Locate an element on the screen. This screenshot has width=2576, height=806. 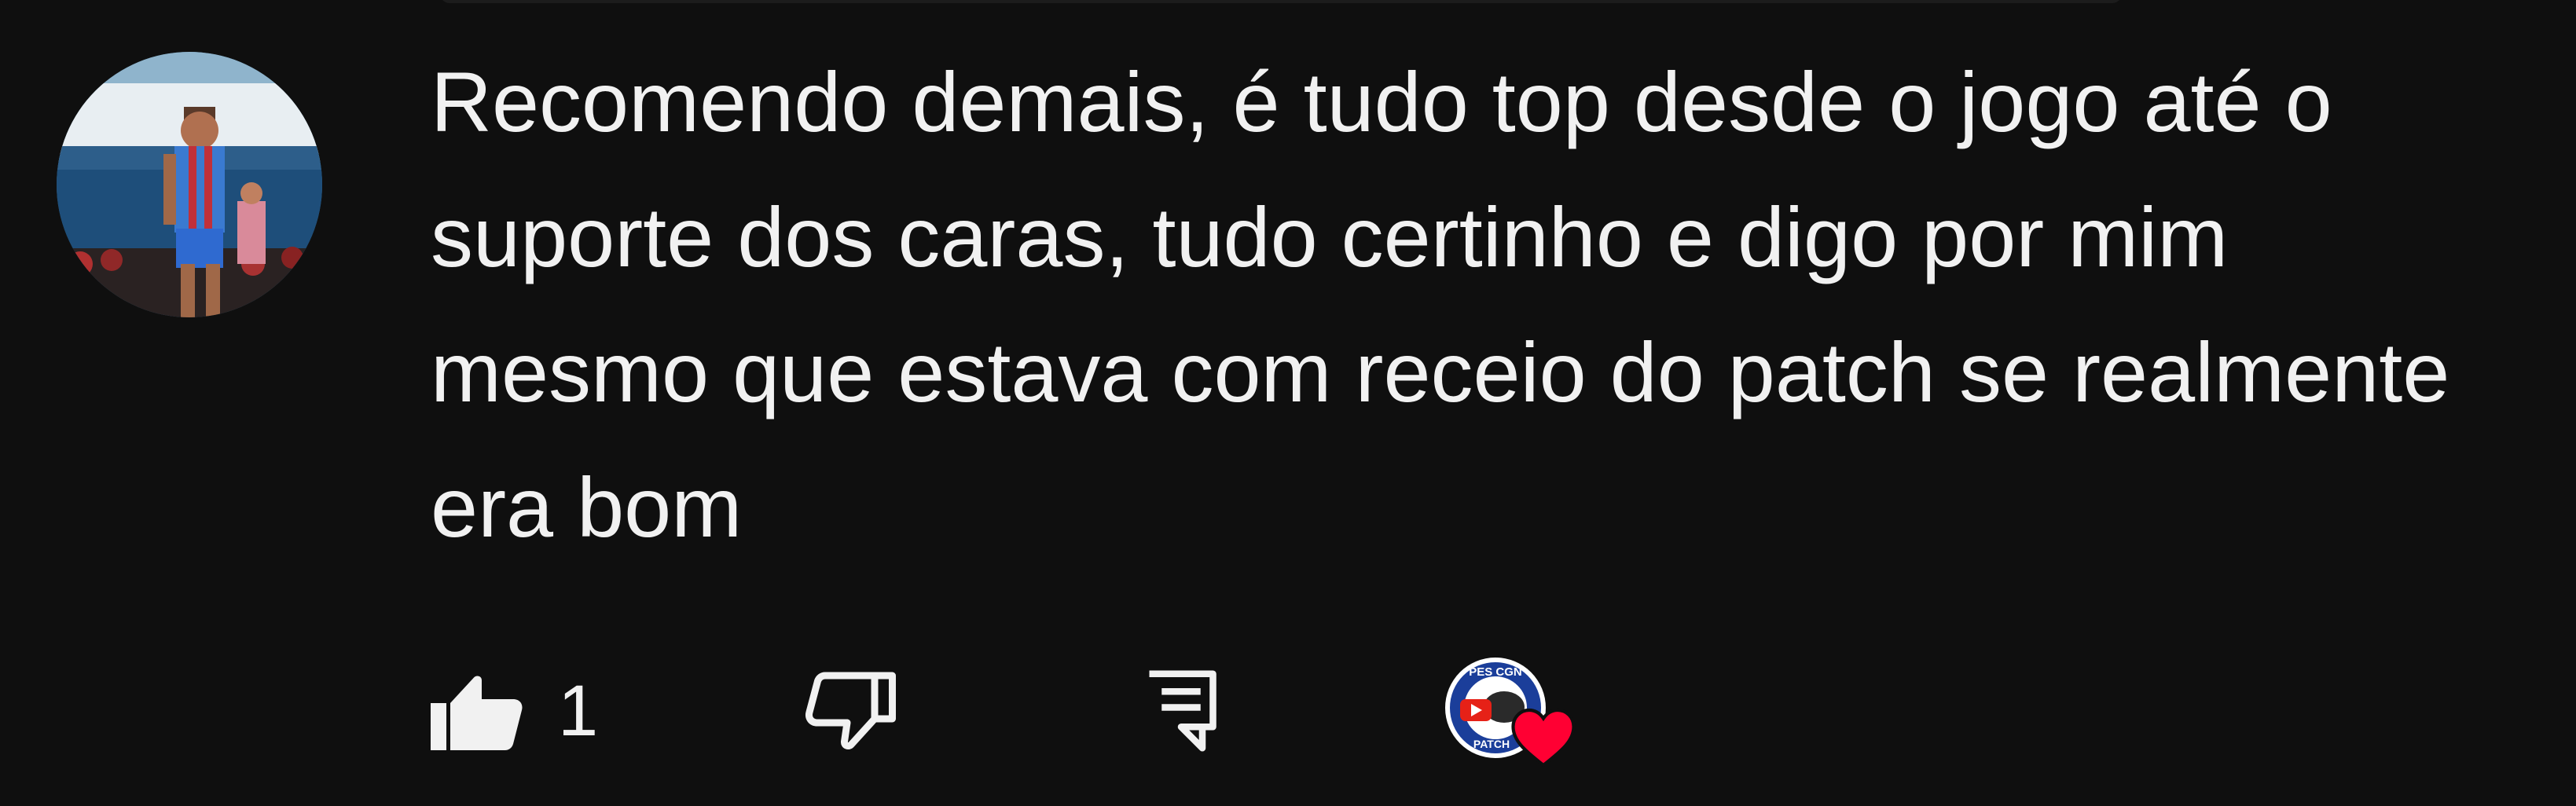
heart-icon is located at coordinates (1543, 738).